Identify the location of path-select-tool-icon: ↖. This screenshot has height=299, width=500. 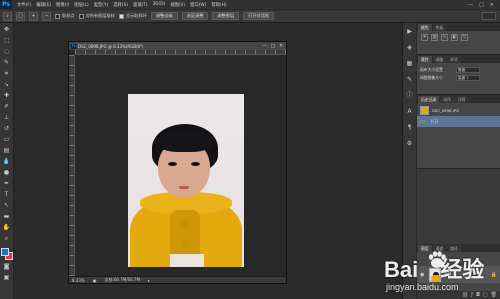
(6, 206).